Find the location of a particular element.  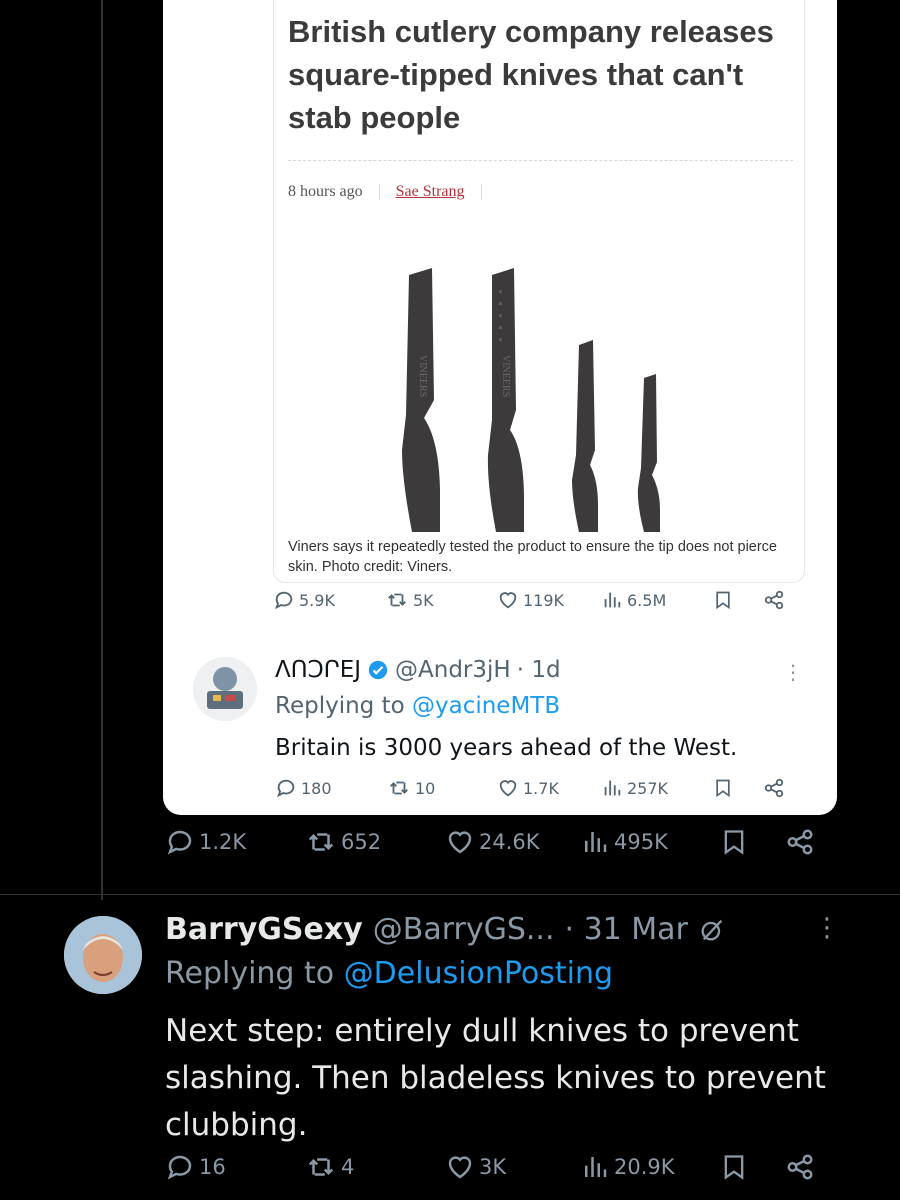

repost-count: 4 is located at coordinates (348, 1167).